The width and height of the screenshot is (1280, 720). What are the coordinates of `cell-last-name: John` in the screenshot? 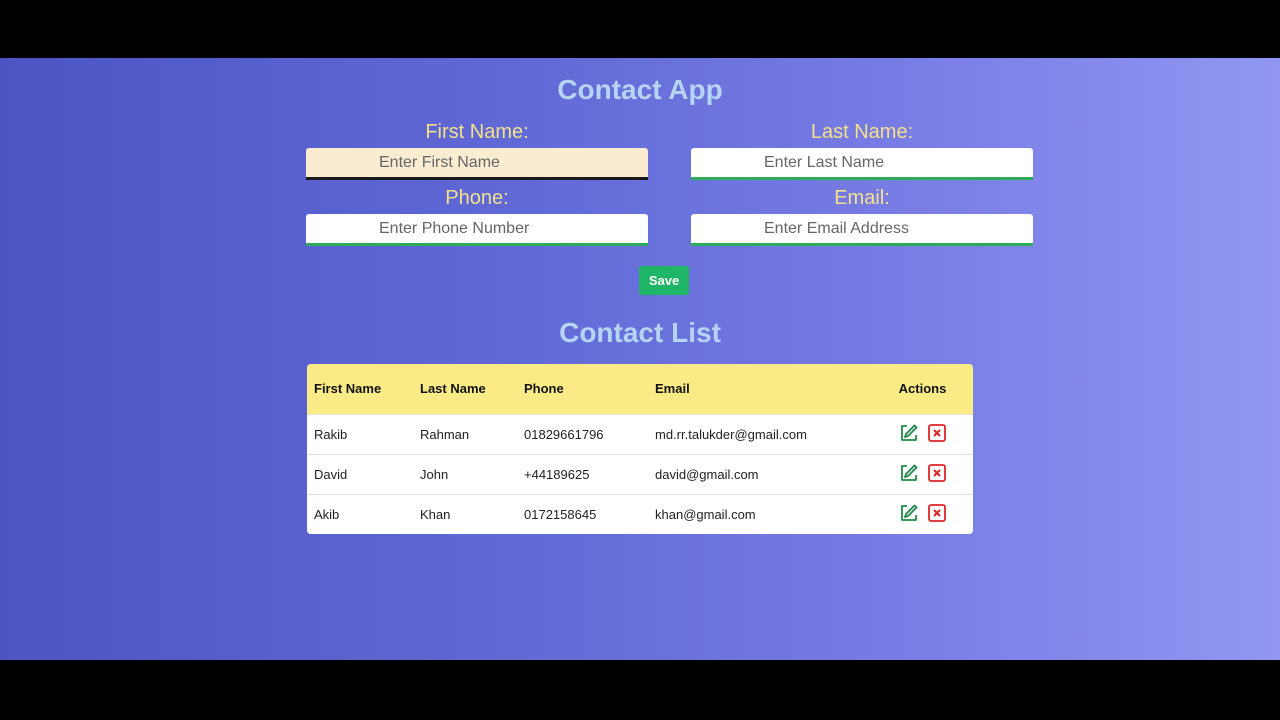 It's located at (434, 474).